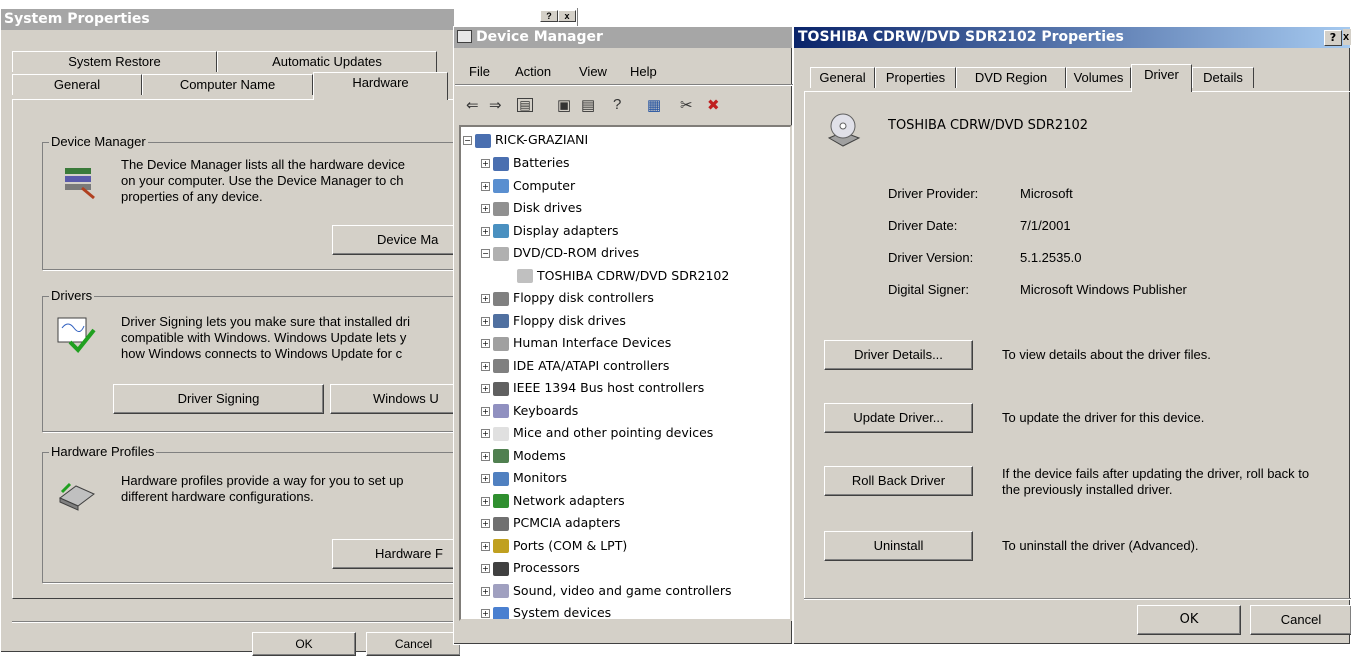 The image size is (1351, 656). Describe the element at coordinates (686, 105) in the screenshot. I see `uninstall-icon: ✂` at that location.